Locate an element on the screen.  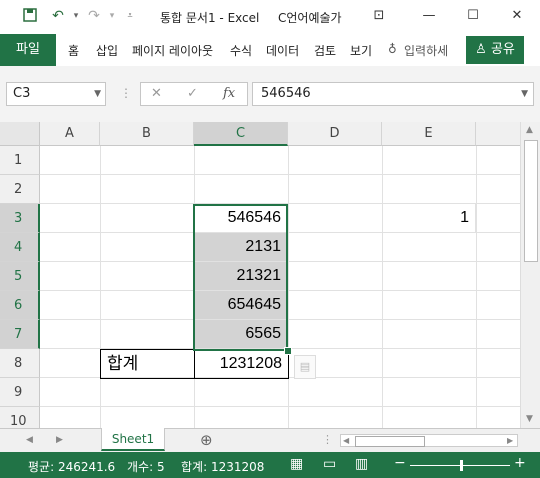
tab-review: 검토 is located at coordinates (325, 50).